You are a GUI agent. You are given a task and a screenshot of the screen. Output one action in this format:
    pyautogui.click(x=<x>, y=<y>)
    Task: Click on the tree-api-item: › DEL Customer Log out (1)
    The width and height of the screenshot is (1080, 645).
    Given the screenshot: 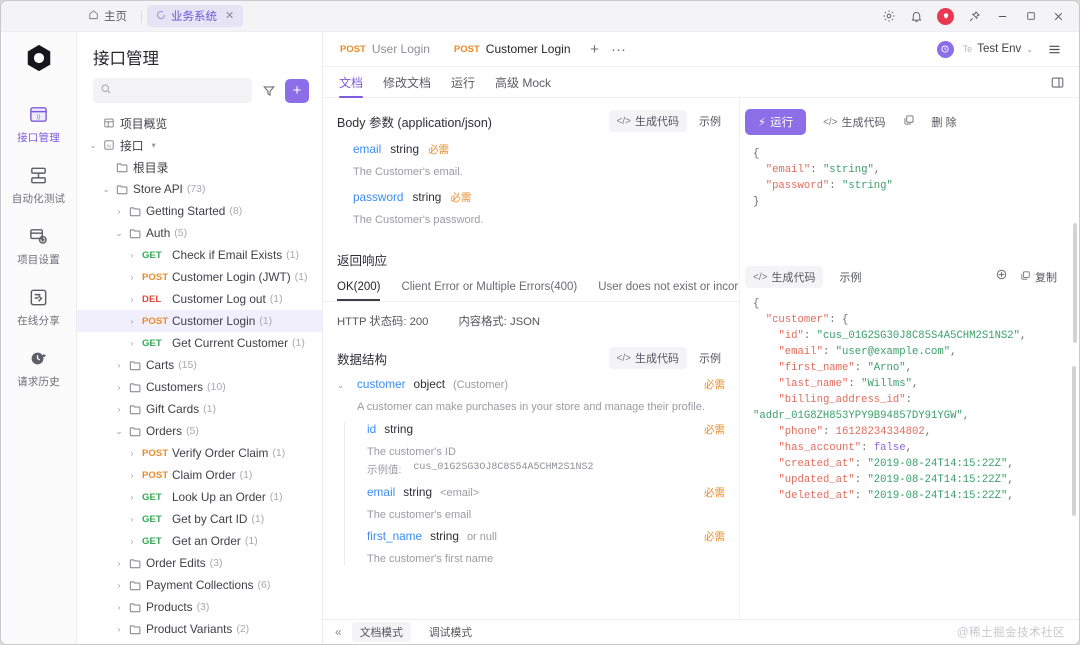 What is the action you would take?
    pyautogui.click(x=199, y=299)
    